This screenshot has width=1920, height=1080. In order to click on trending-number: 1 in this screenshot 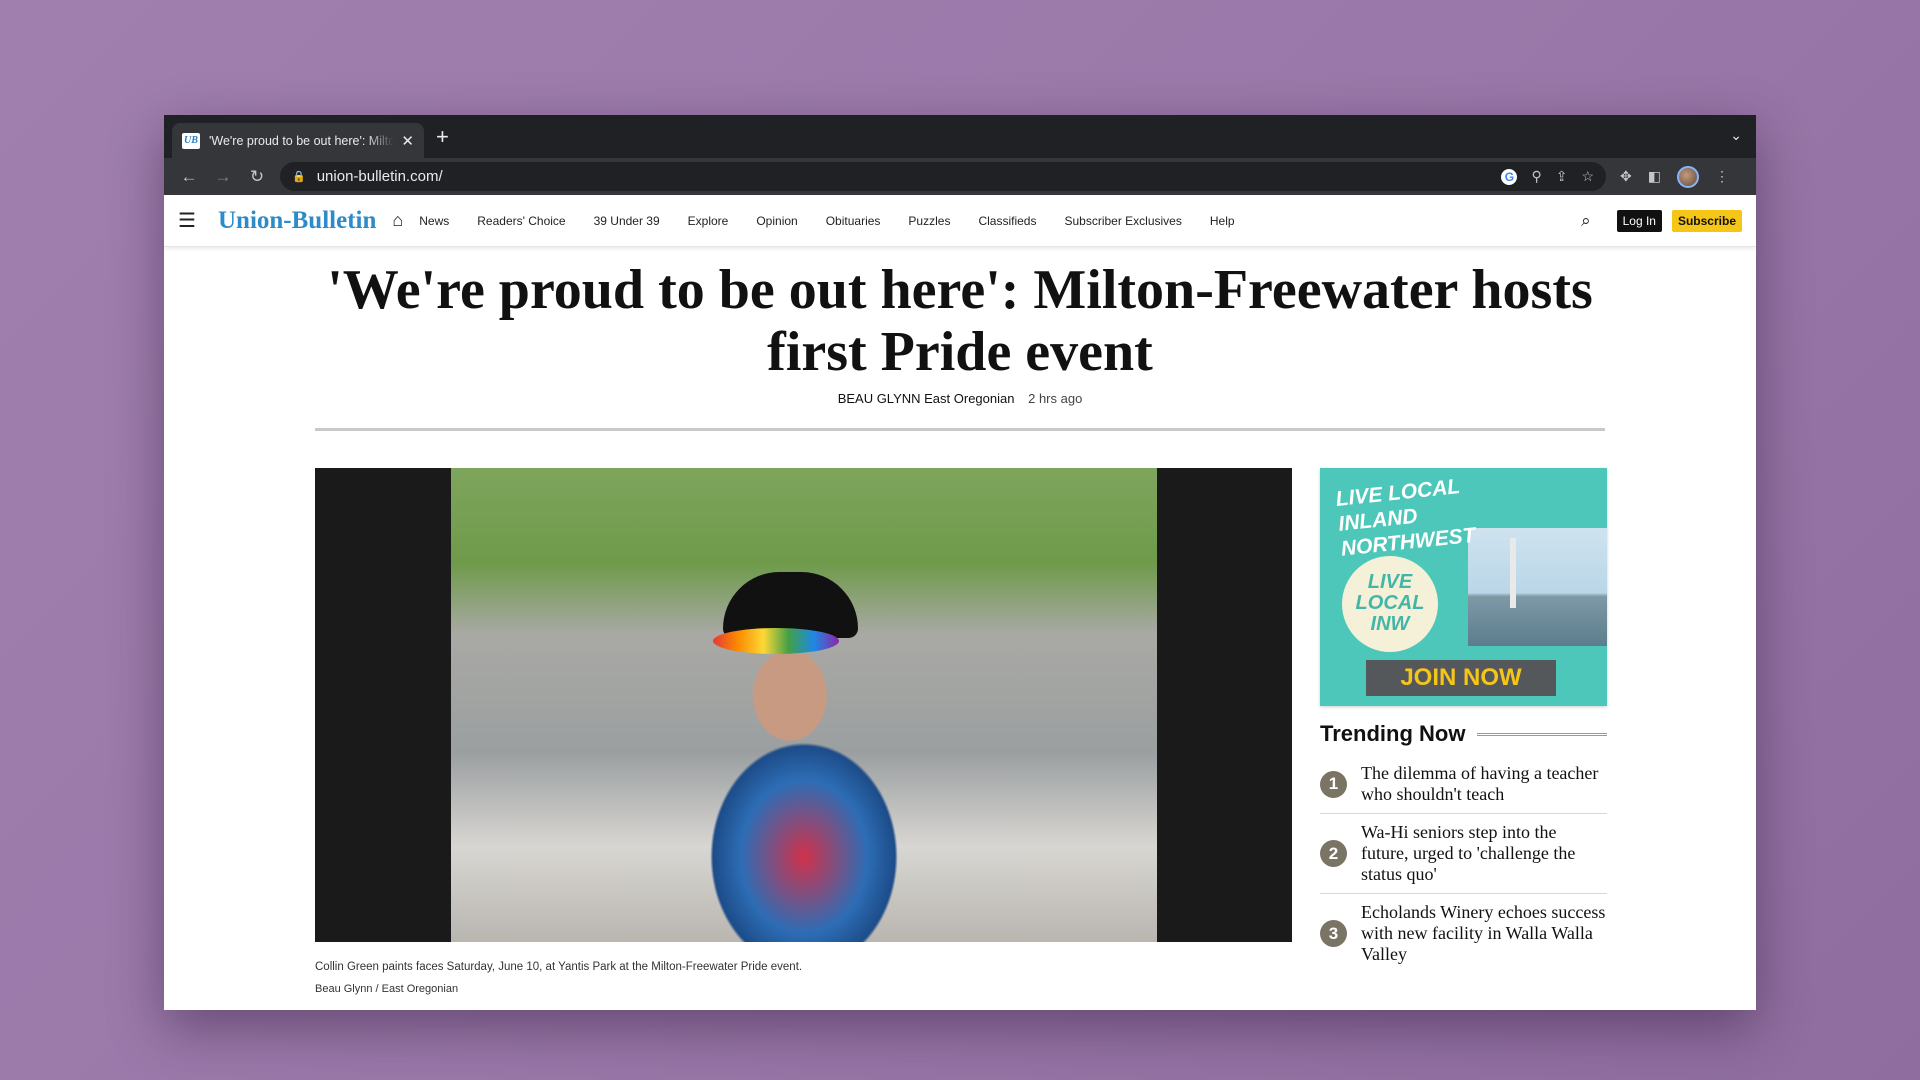, I will do `click(1333, 784)`.